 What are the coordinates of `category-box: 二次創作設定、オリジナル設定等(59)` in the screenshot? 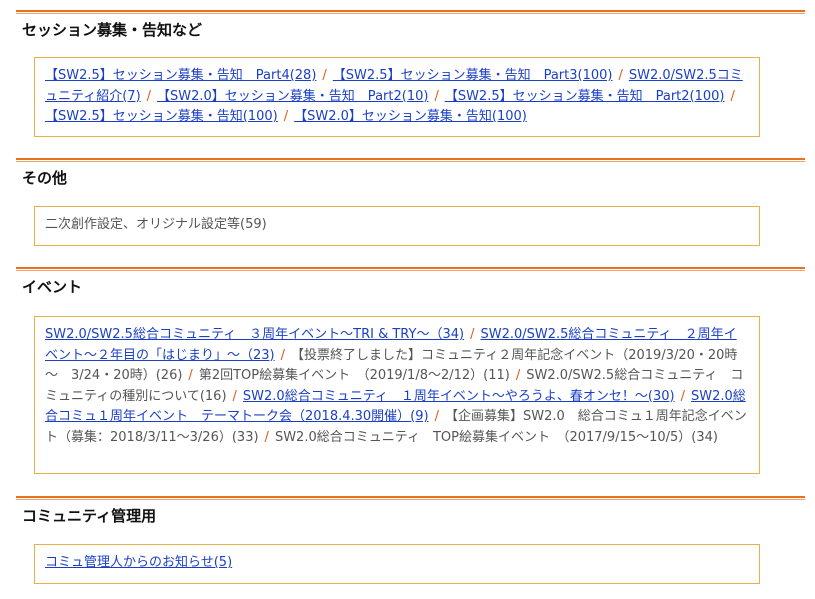 It's located at (397, 226).